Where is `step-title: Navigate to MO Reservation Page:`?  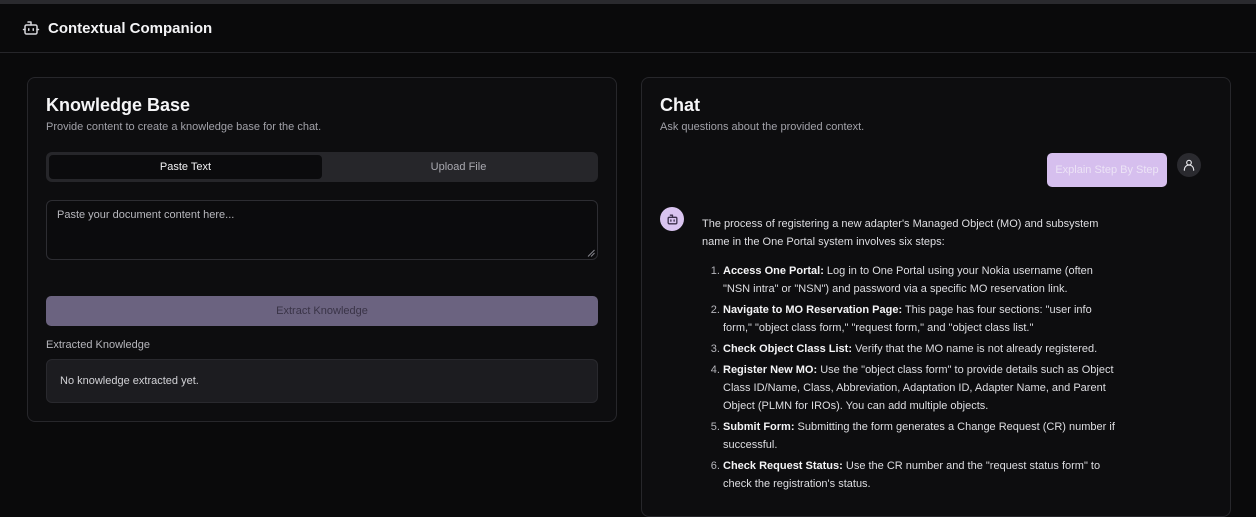 step-title: Navigate to MO Reservation Page: is located at coordinates (813, 310).